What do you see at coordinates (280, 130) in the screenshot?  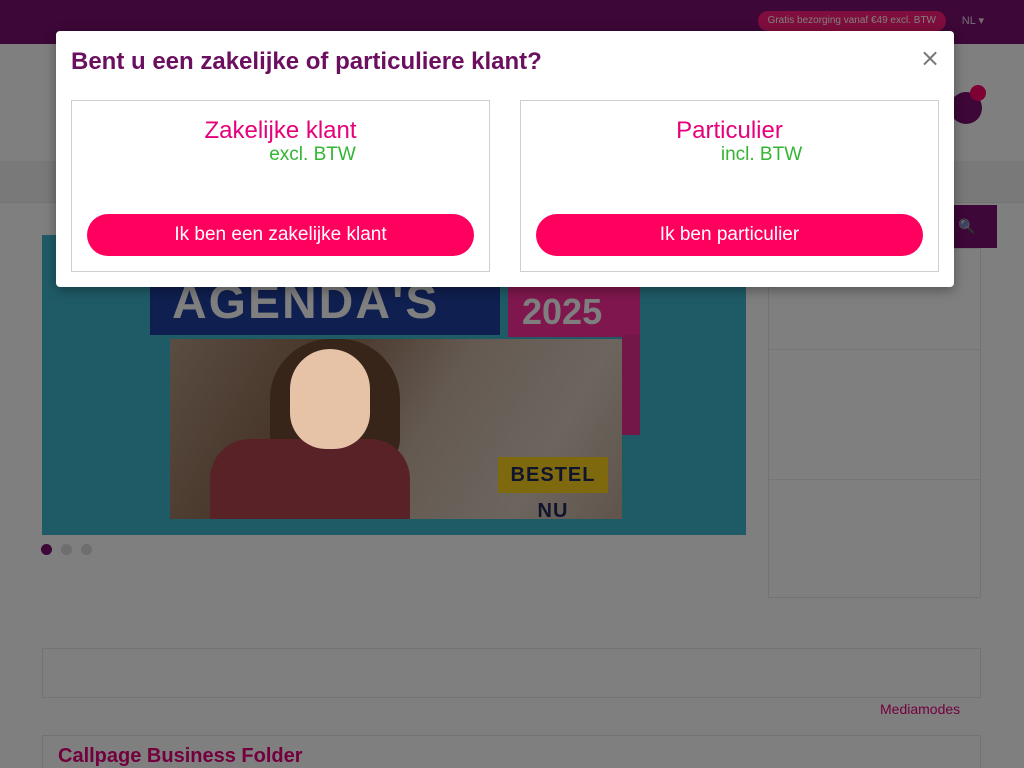 I see `business-option-title: Zakelijke klant` at bounding box center [280, 130].